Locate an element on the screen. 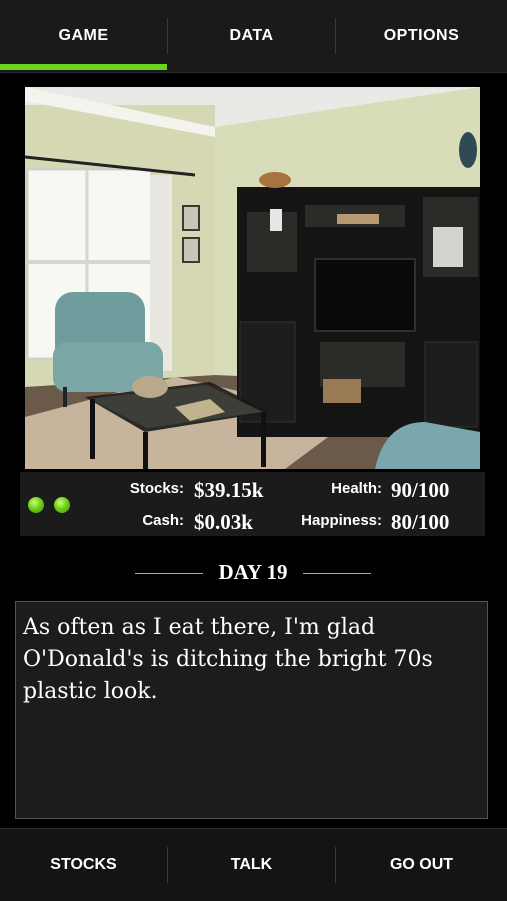 This screenshot has height=901, width=507. top-tab-bar: GAME DATA OPTIONS is located at coordinates (253, 36).